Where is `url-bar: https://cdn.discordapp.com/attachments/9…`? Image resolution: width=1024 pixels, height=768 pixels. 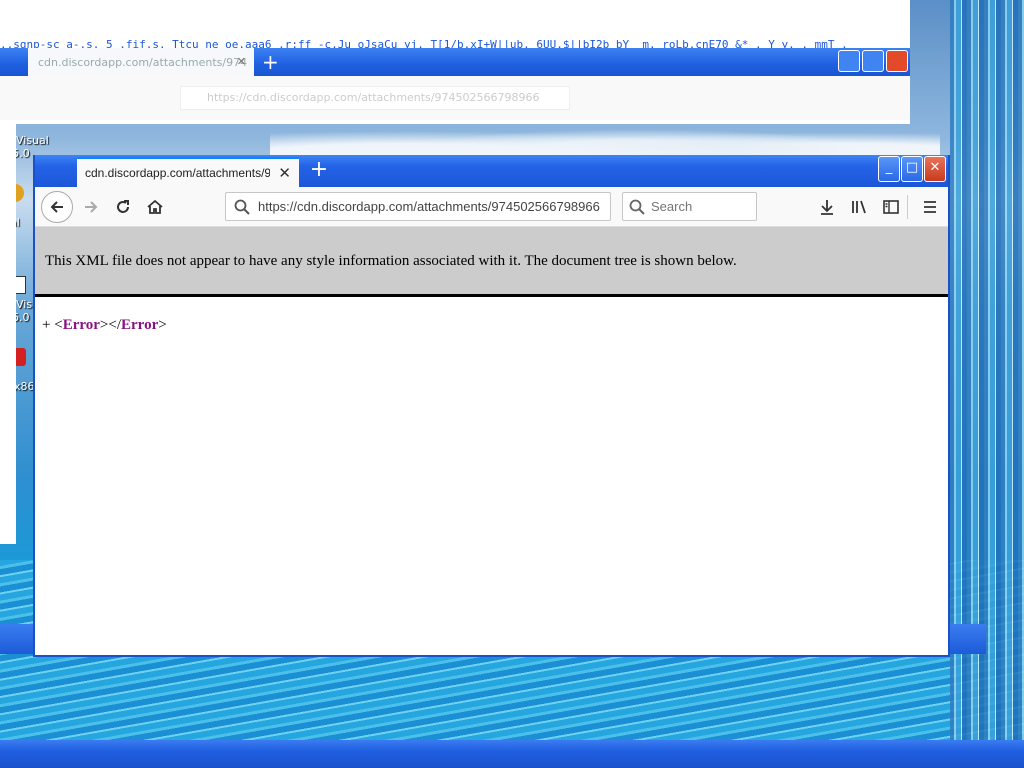 url-bar: https://cdn.discordapp.com/attachments/9… is located at coordinates (418, 206).